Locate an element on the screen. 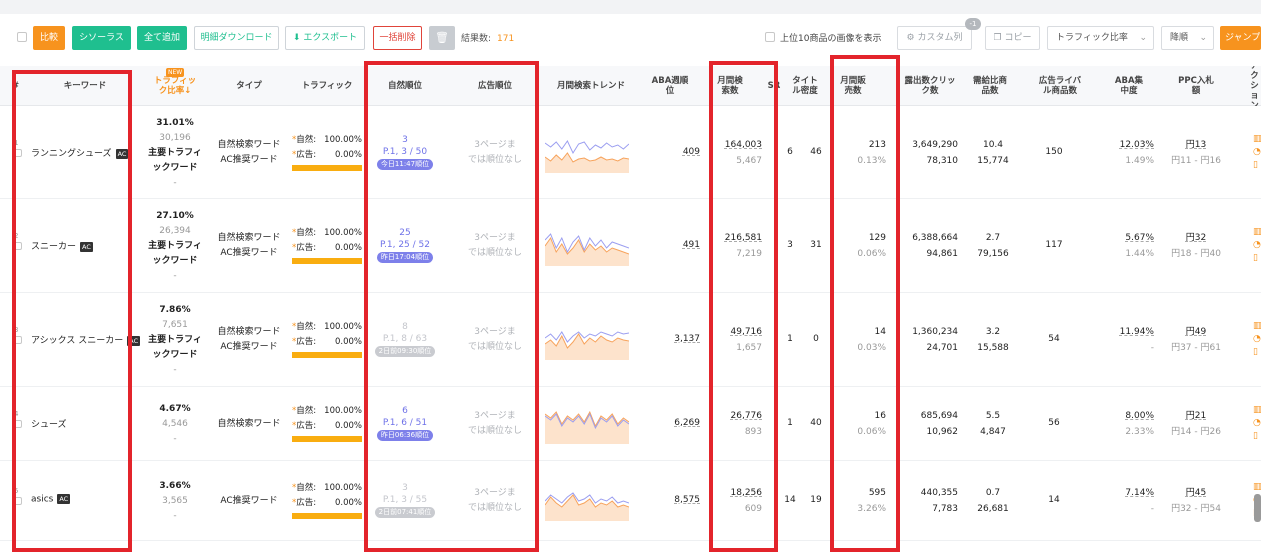  aba-rank: 409 is located at coordinates (680, 152).